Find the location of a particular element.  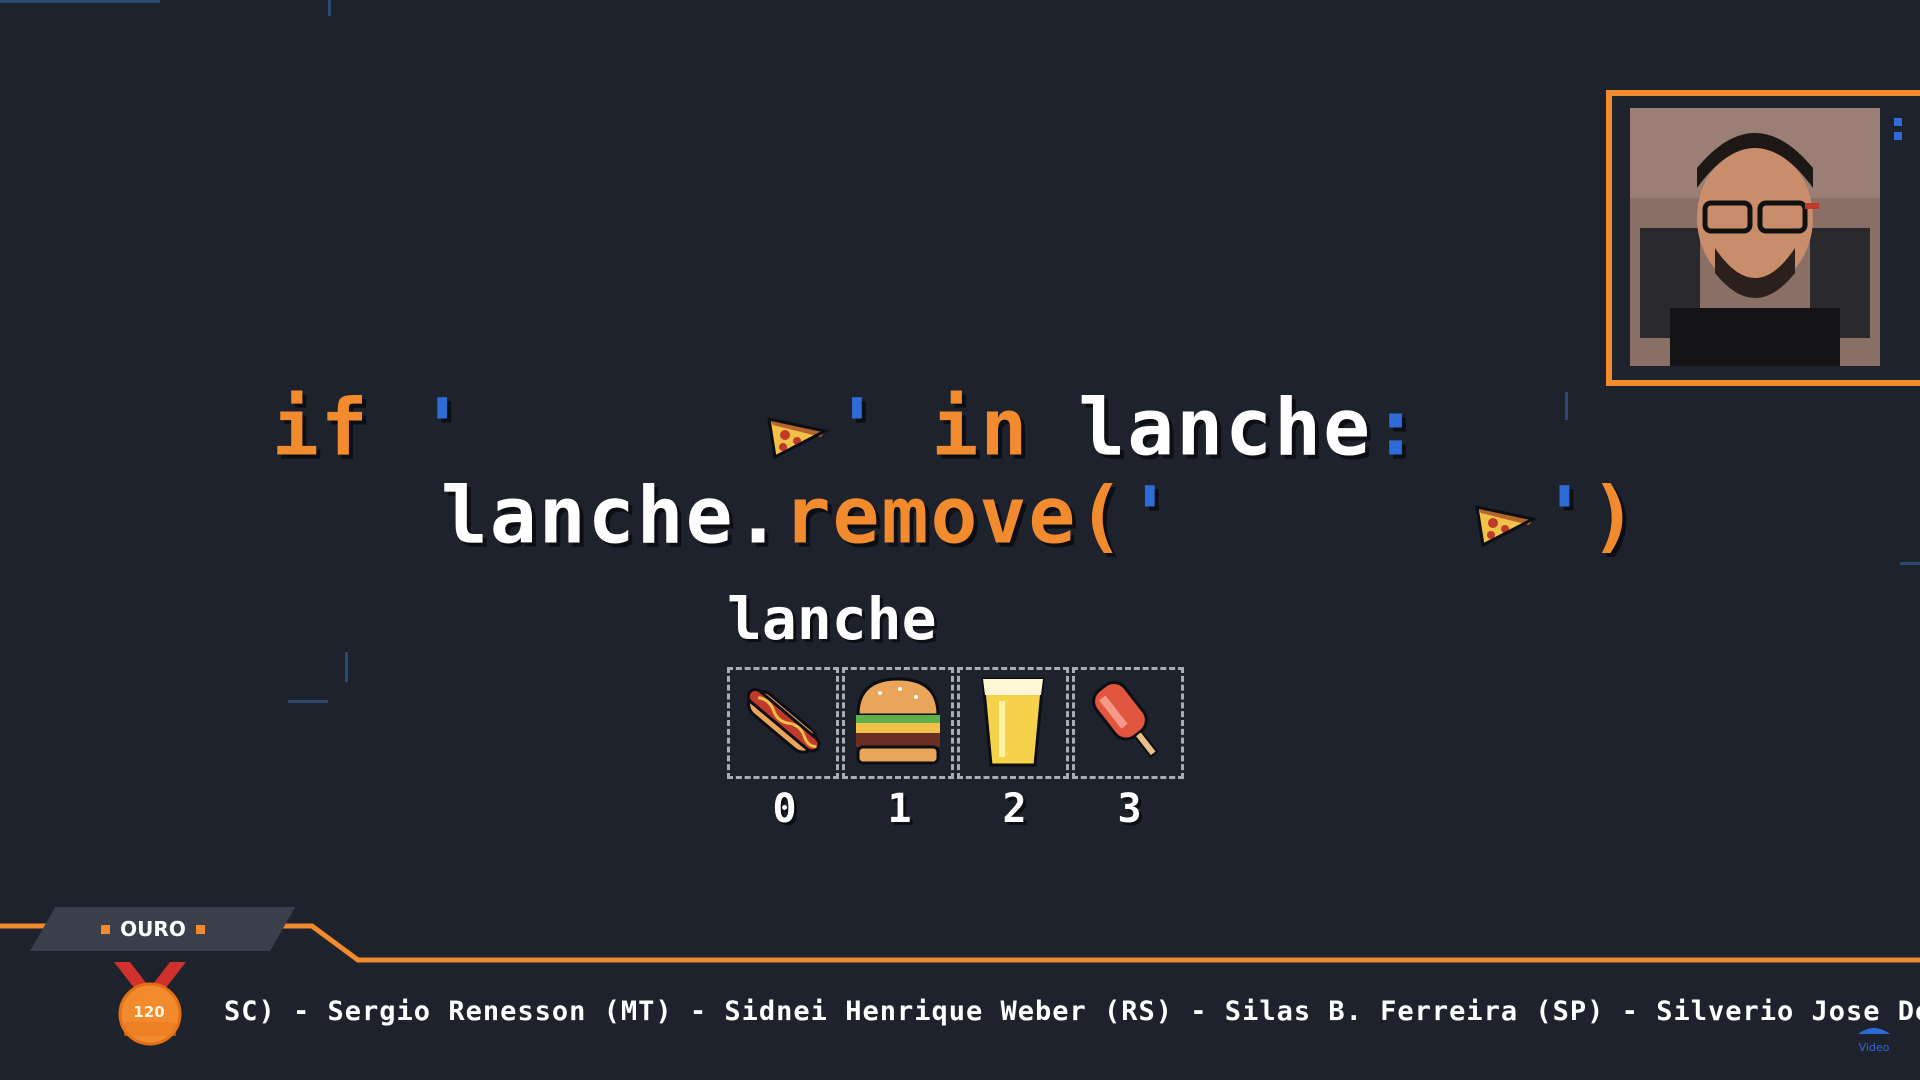

corner-logo-text: Video is located at coordinates (1874, 1047).